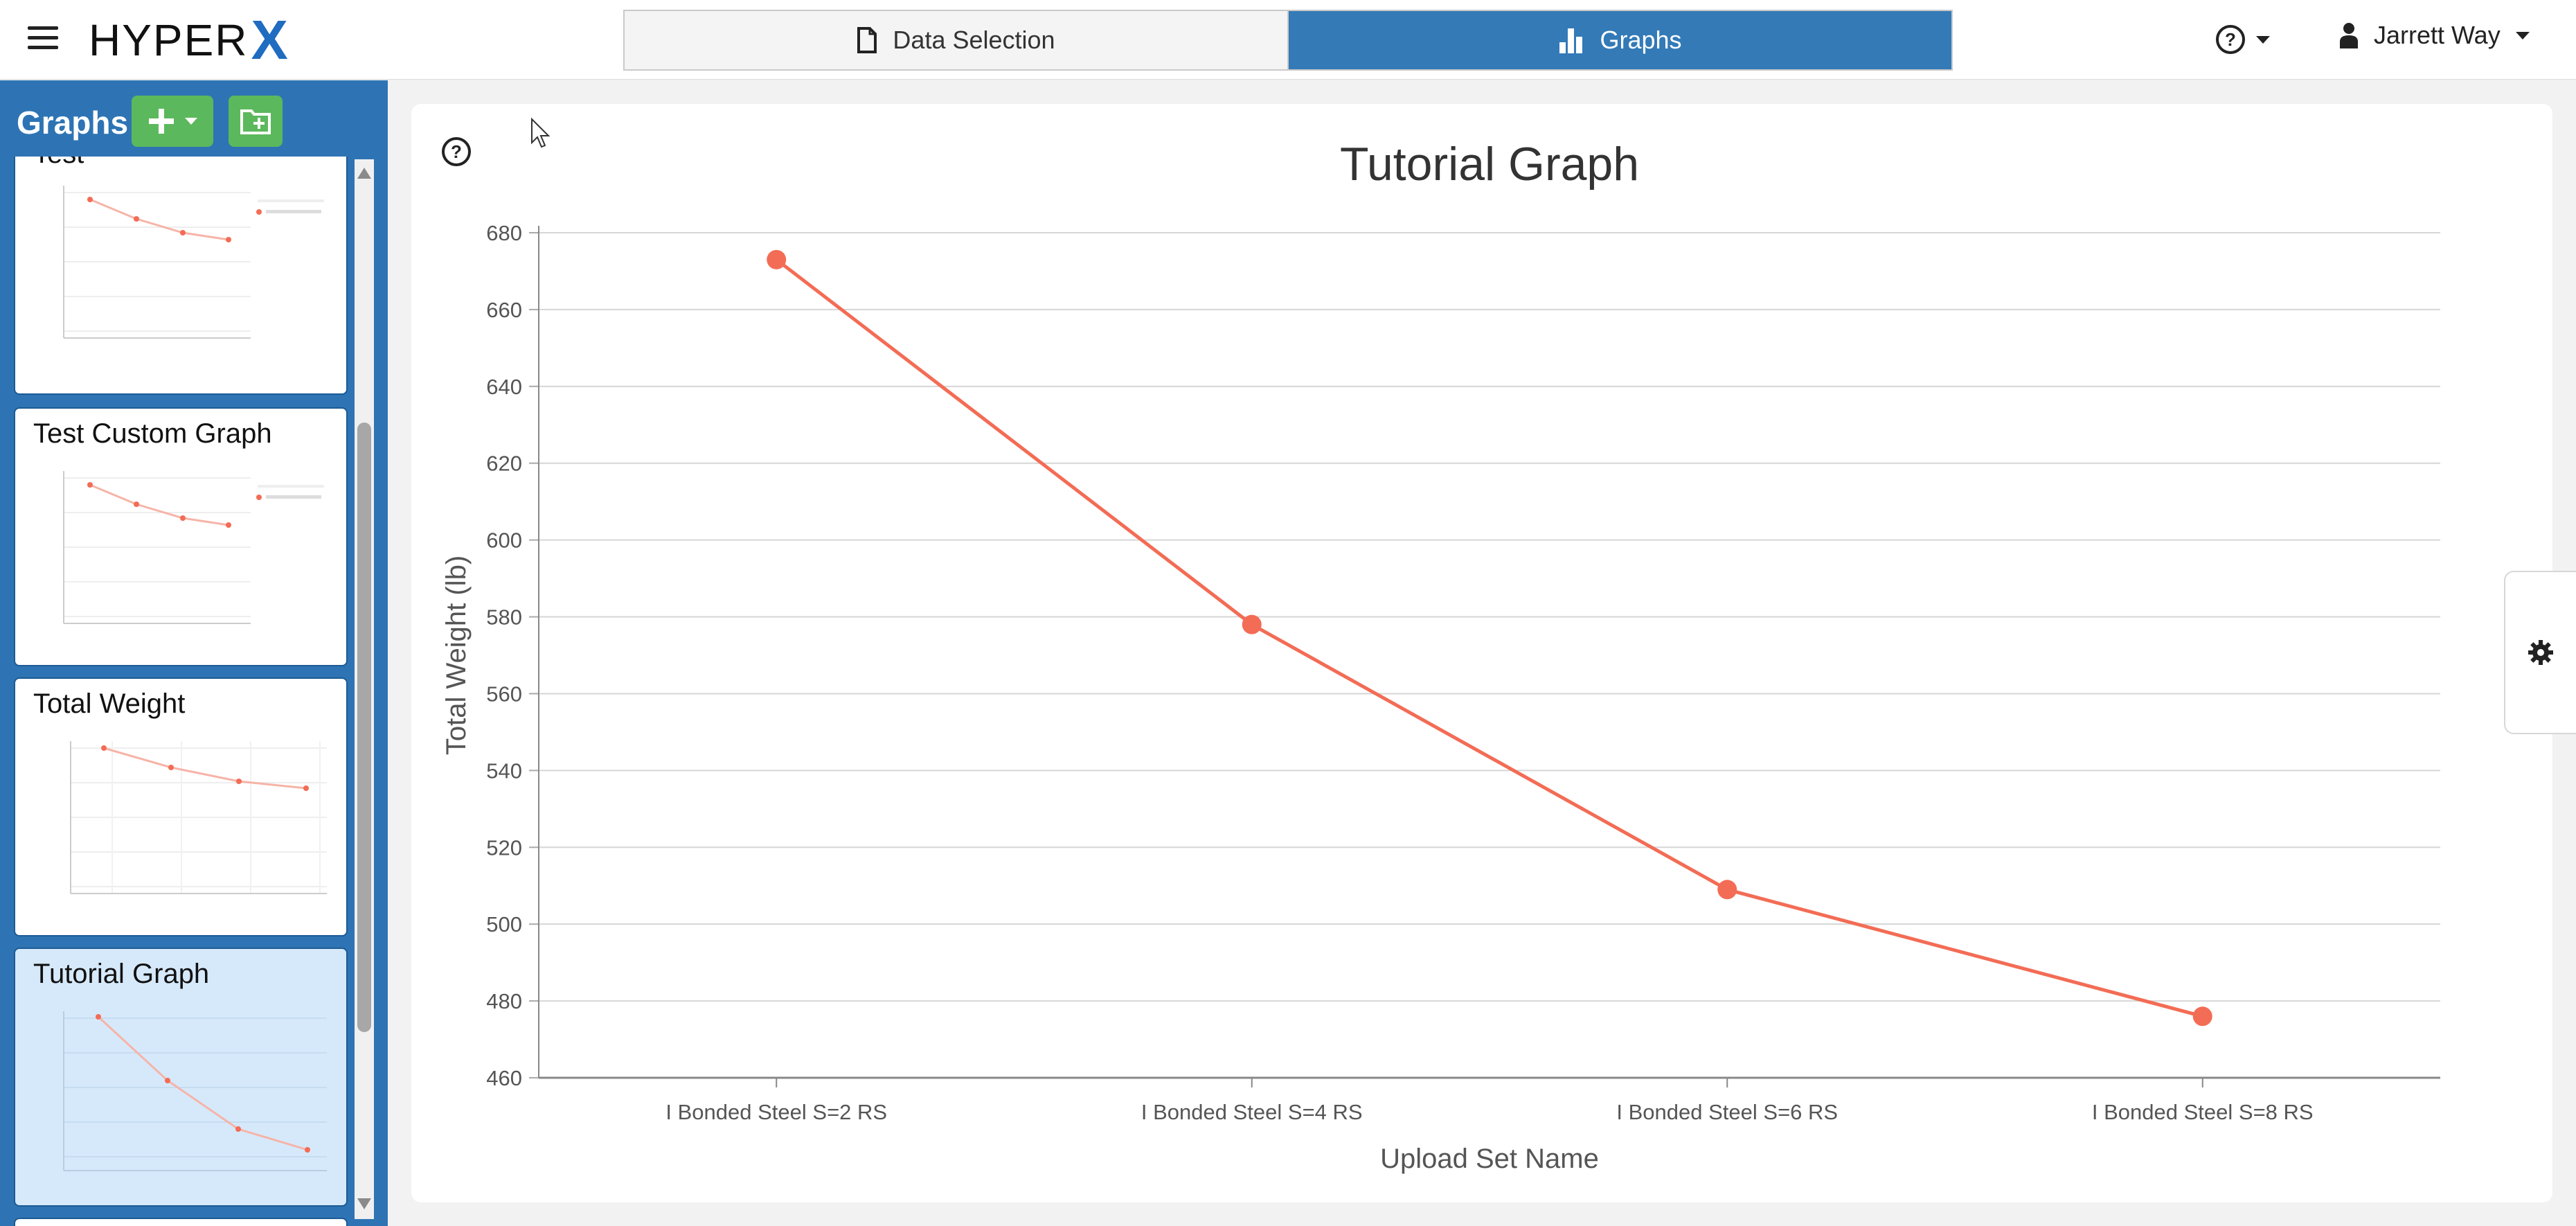  I want to click on folder-add-icon, so click(255, 122).